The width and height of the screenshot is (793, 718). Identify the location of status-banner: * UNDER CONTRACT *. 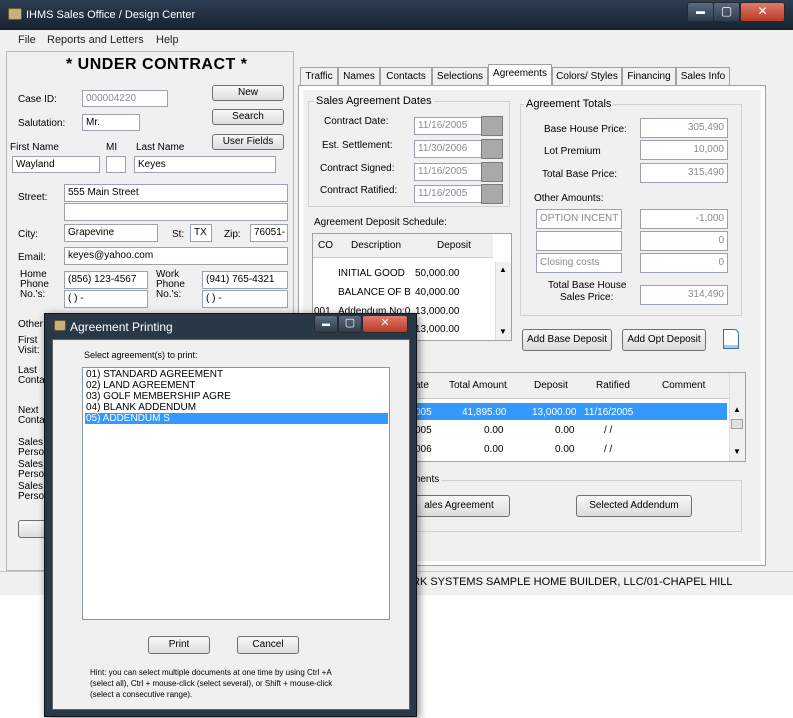
(157, 64).